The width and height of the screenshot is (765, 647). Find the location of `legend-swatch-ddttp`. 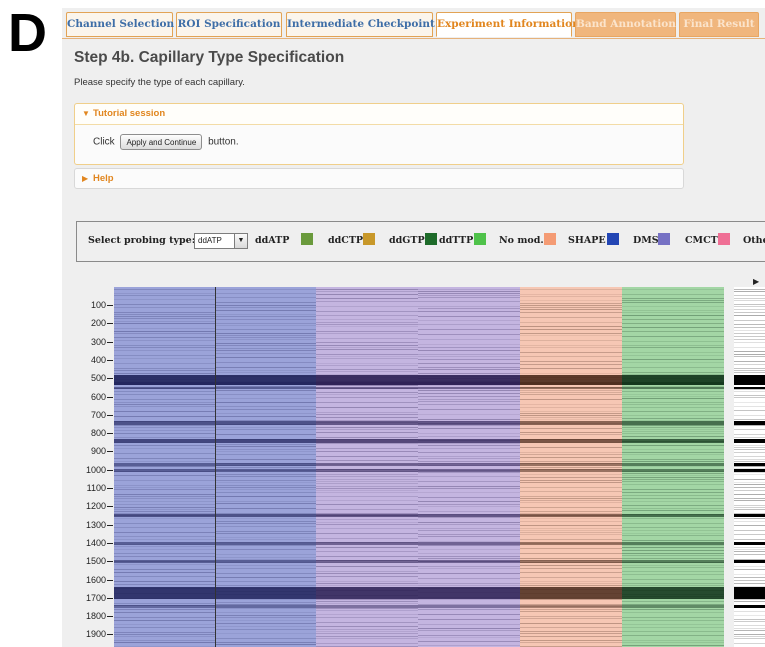

legend-swatch-ddttp is located at coordinates (480, 239).